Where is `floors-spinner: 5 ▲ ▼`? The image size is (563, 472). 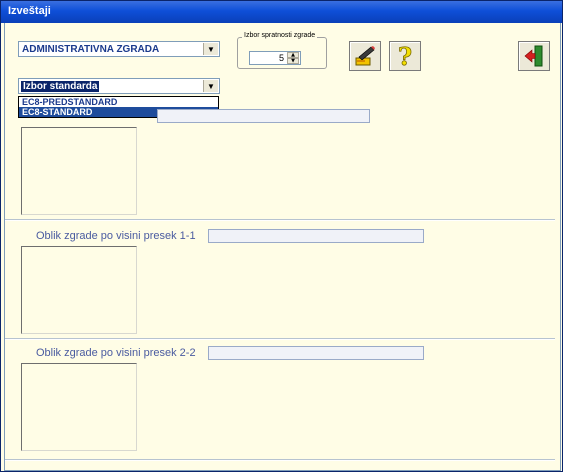 floors-spinner: 5 ▲ ▼ is located at coordinates (275, 58).